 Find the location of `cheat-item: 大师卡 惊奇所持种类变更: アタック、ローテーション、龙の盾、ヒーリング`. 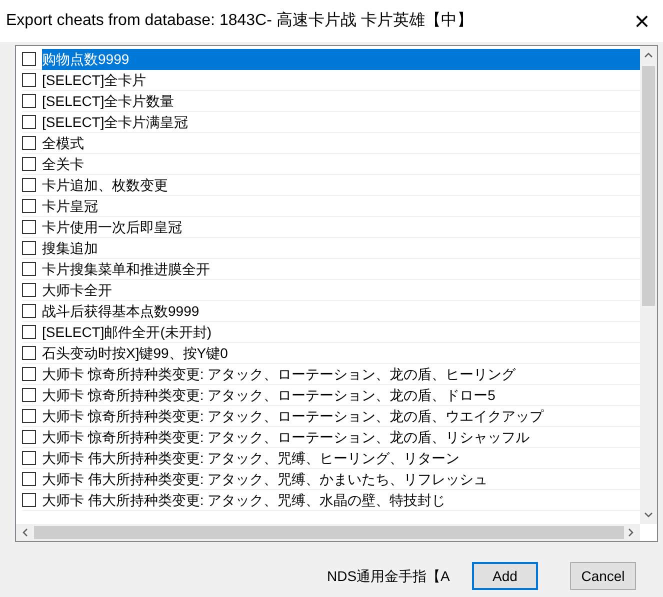

cheat-item: 大师卡 惊奇所持种类变更: アタック、ローテーション、龙の盾、ヒーリング is located at coordinates (331, 374).